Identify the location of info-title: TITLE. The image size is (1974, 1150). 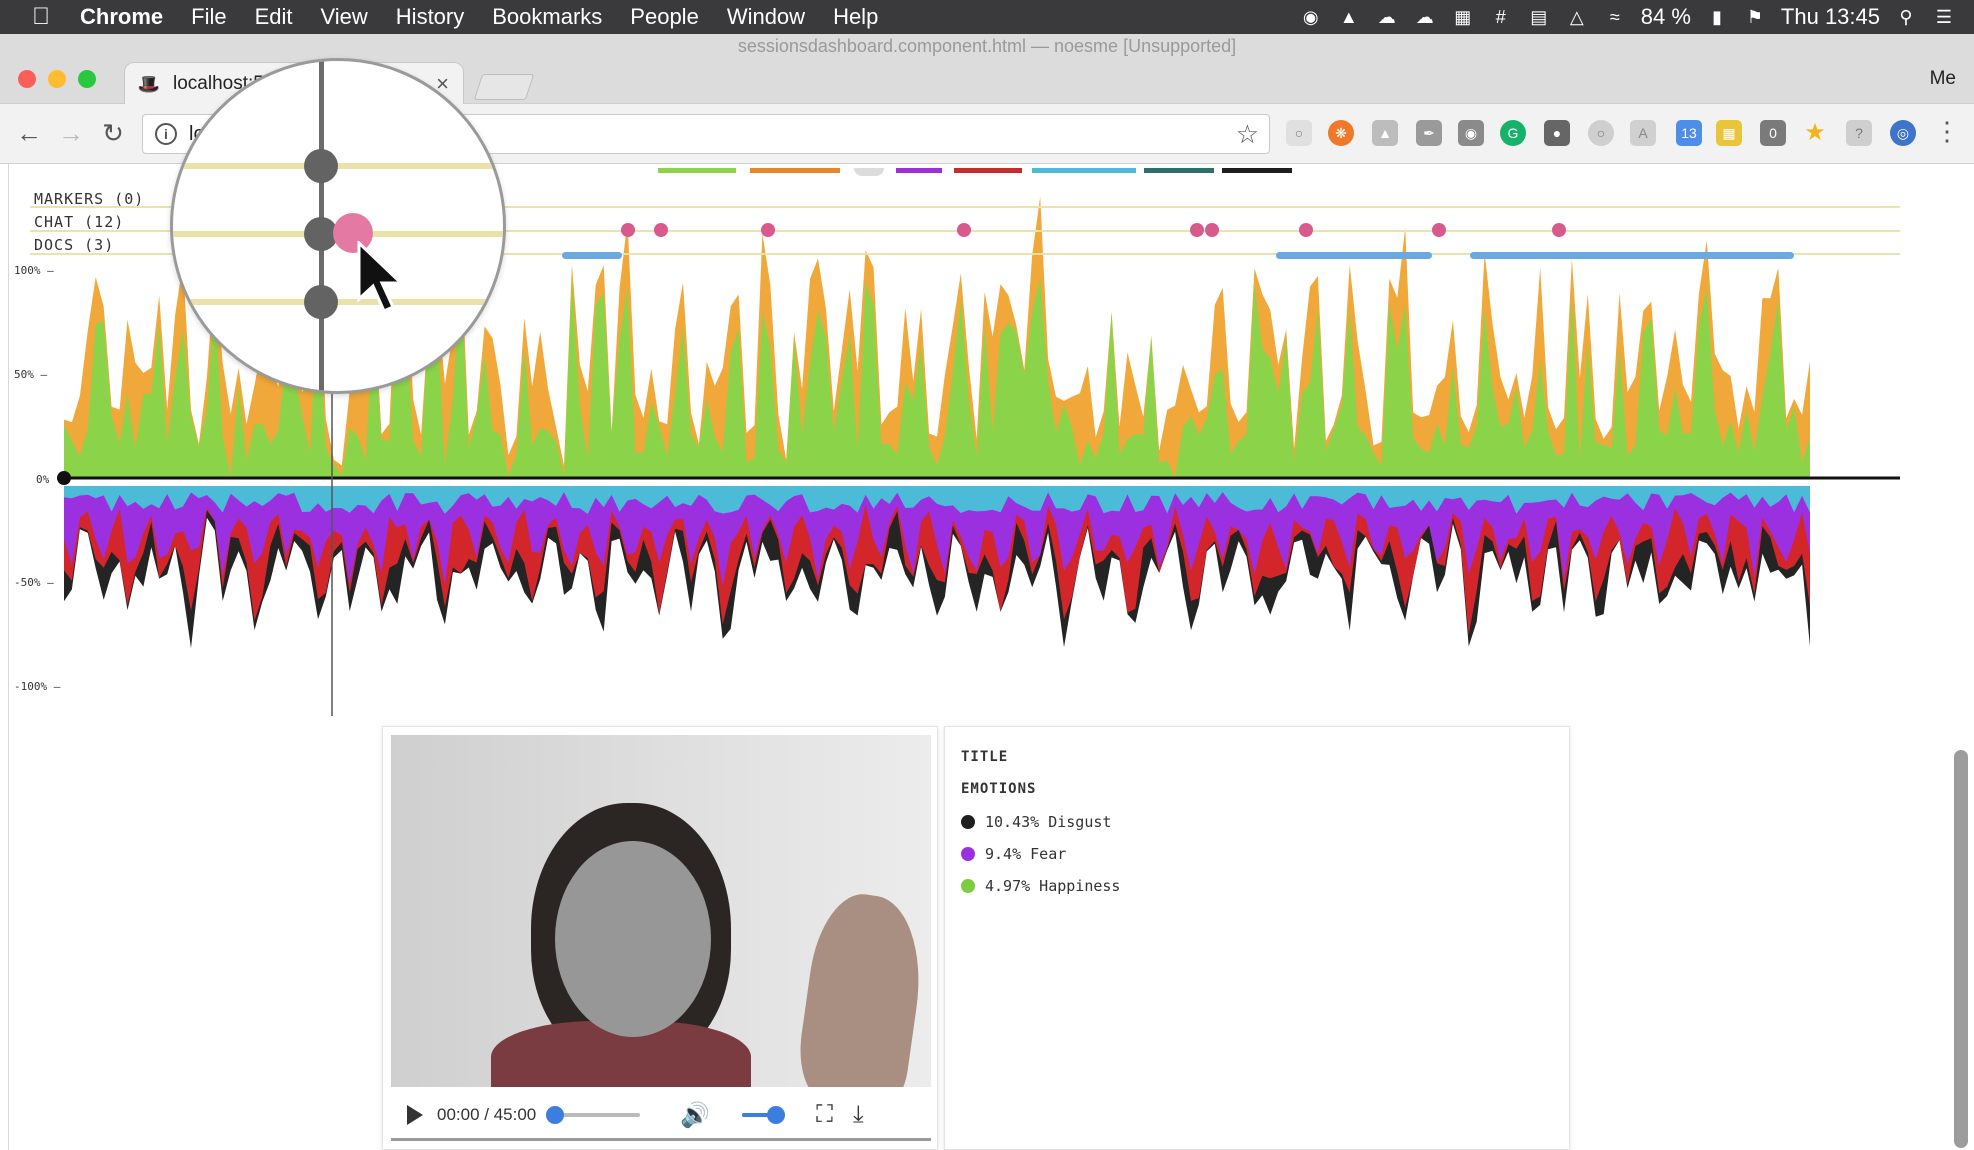
(985, 757).